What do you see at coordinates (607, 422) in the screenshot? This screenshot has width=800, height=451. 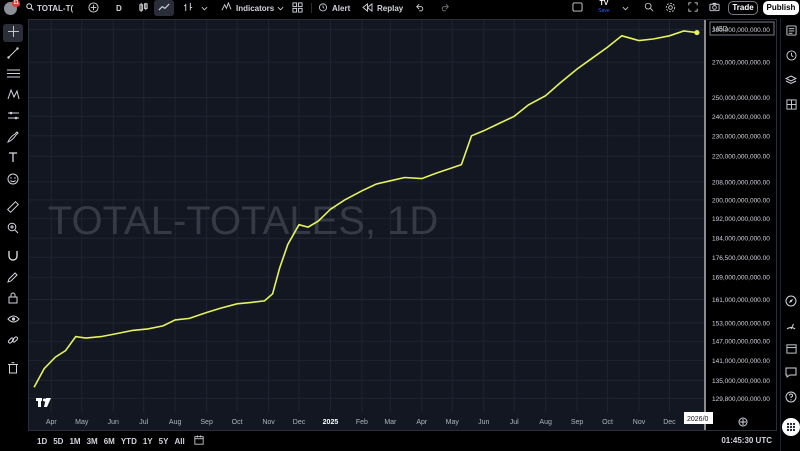 I see `time-tick-label: Oct` at bounding box center [607, 422].